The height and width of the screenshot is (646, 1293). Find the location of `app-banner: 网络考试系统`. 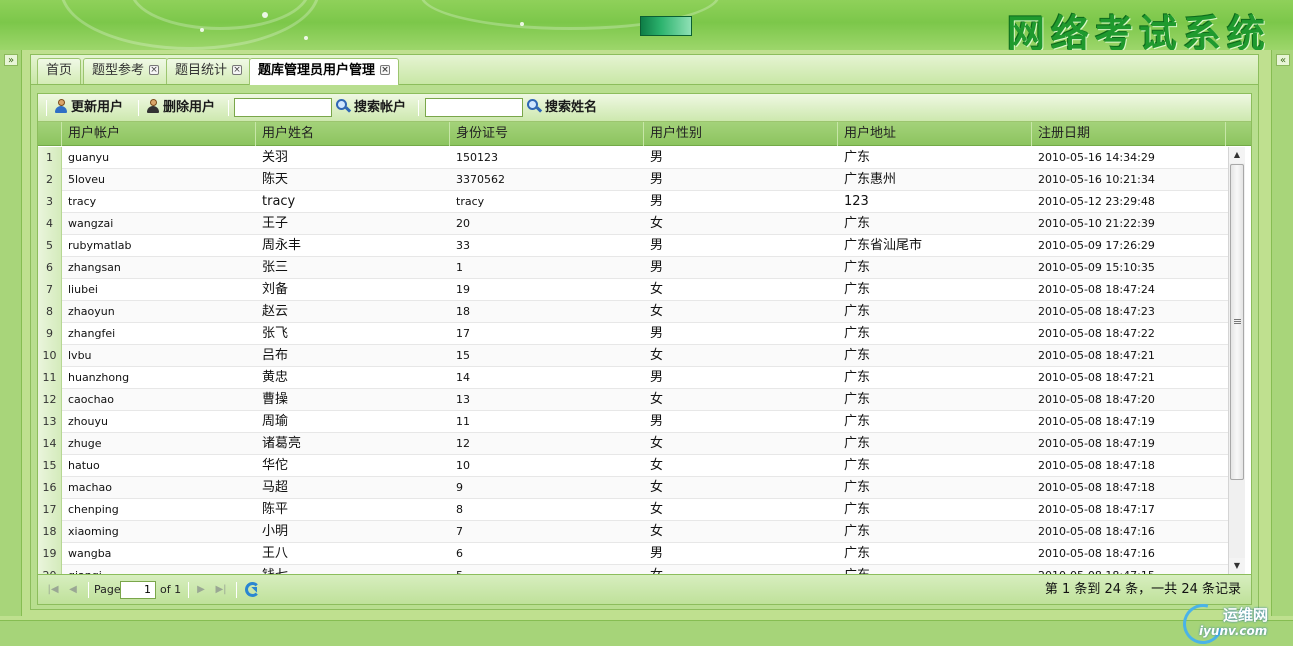

app-banner: 网络考试系统 is located at coordinates (646, 25).